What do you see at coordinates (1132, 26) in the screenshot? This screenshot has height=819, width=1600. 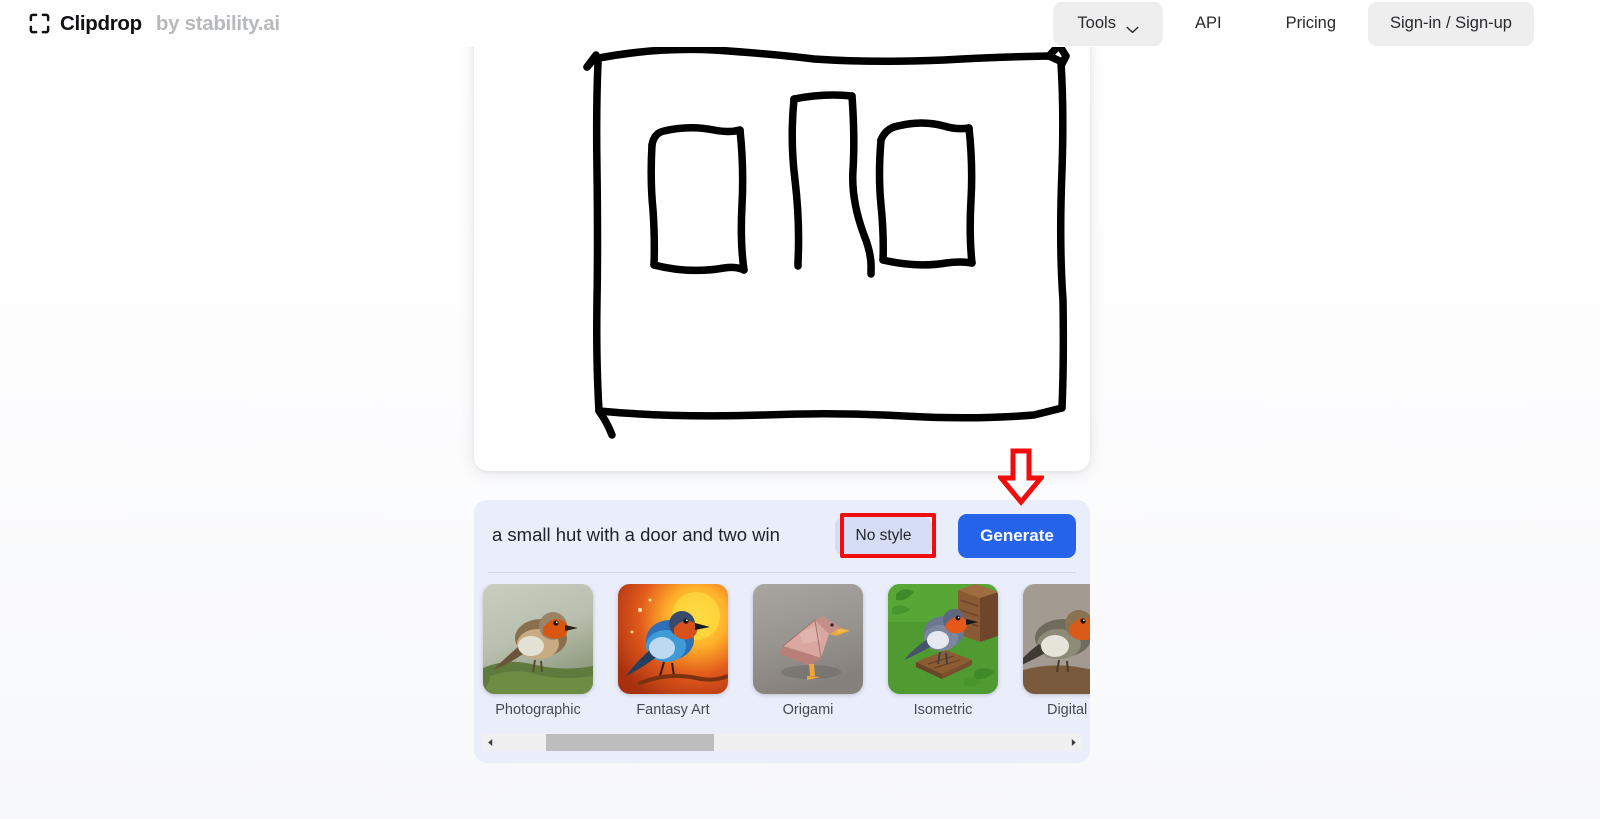 I see `chevron-down-icon` at bounding box center [1132, 26].